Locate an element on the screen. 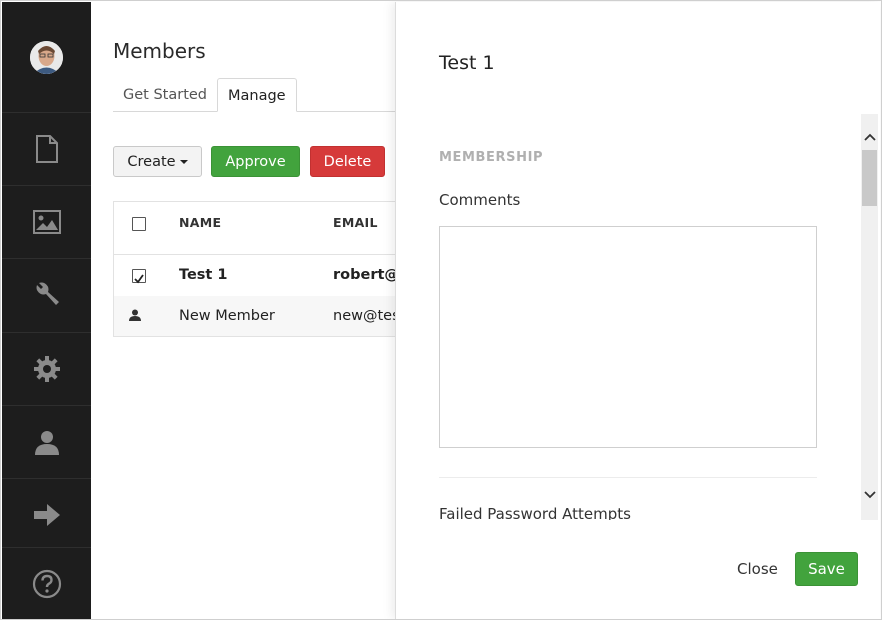  checkmark-icon is located at coordinates (139, 279).